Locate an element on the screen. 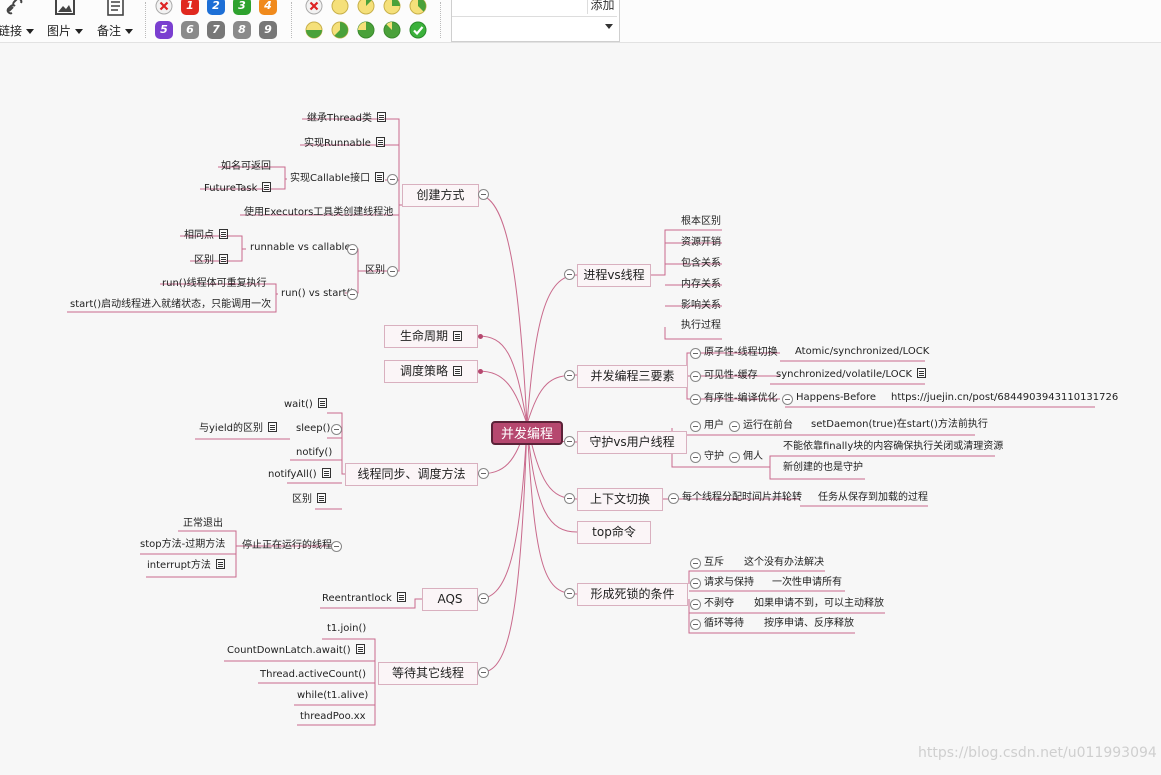 The width and height of the screenshot is (1161, 775). leaf-node: 实现Runnable is located at coordinates (344, 144).